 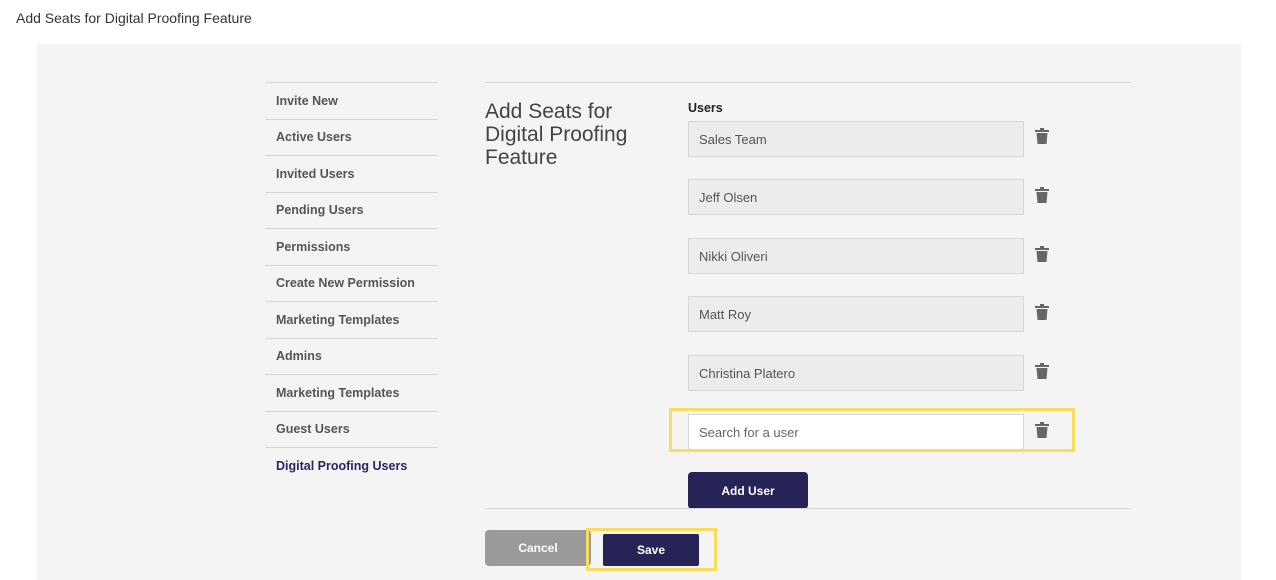 What do you see at coordinates (556, 134) in the screenshot?
I see `section-title: Add Seats for Digital Proofing Feature` at bounding box center [556, 134].